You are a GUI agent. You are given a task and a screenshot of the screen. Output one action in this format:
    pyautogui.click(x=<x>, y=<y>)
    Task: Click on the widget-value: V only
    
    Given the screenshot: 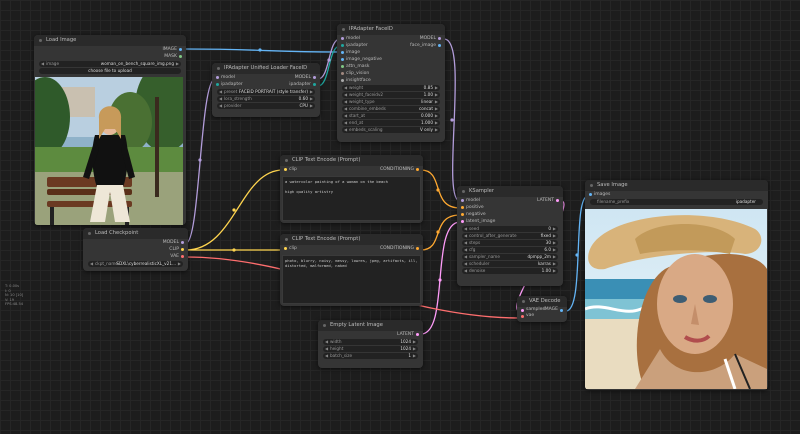 What is the action you would take?
    pyautogui.click(x=426, y=129)
    